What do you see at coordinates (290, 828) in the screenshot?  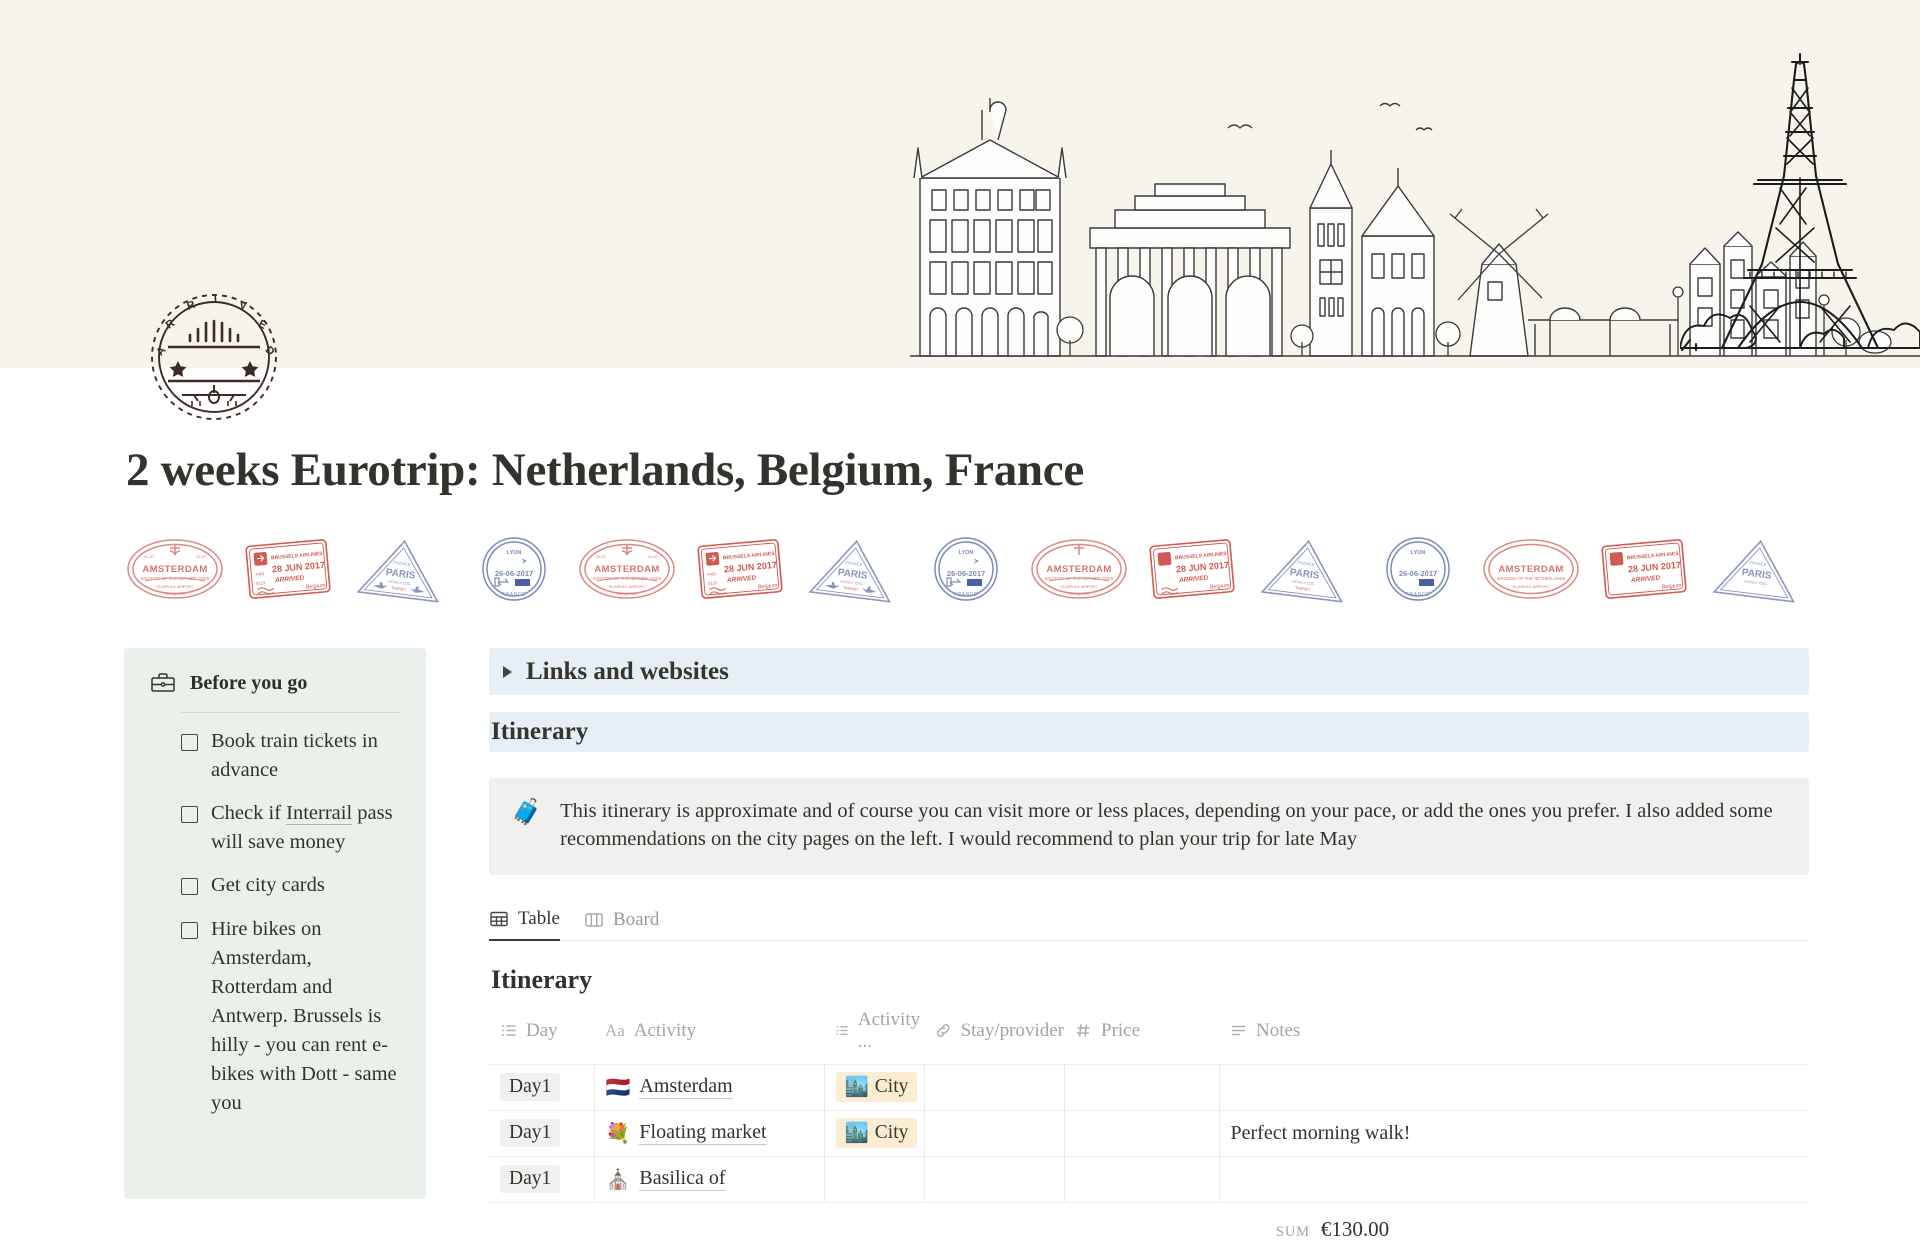 I see `todo-item: Check if Interrail pass will save money` at bounding box center [290, 828].